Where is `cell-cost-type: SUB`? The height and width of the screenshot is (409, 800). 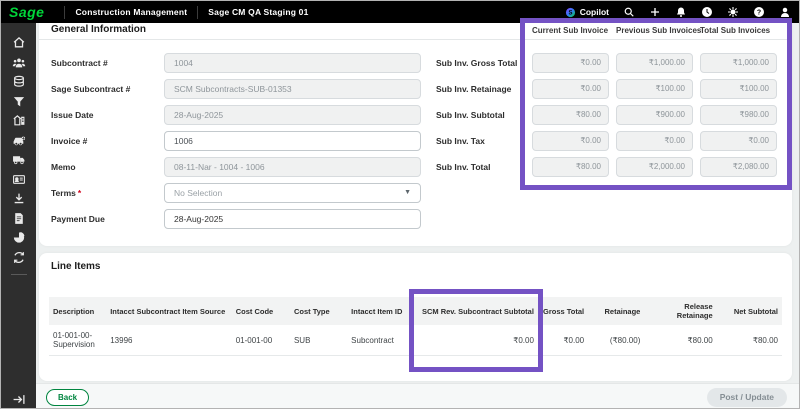 cell-cost-type: SUB is located at coordinates (318, 340).